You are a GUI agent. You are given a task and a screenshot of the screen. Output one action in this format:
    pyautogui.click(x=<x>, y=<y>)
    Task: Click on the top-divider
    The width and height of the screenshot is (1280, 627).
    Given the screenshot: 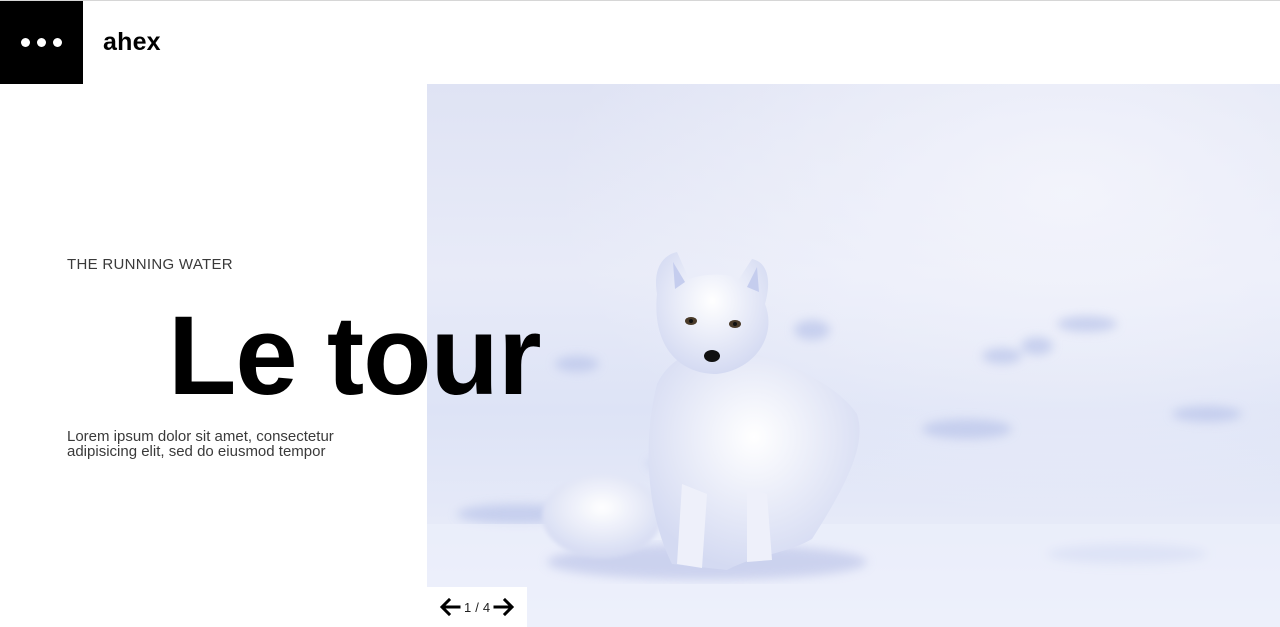 What is the action you would take?
    pyautogui.click(x=640, y=0)
    